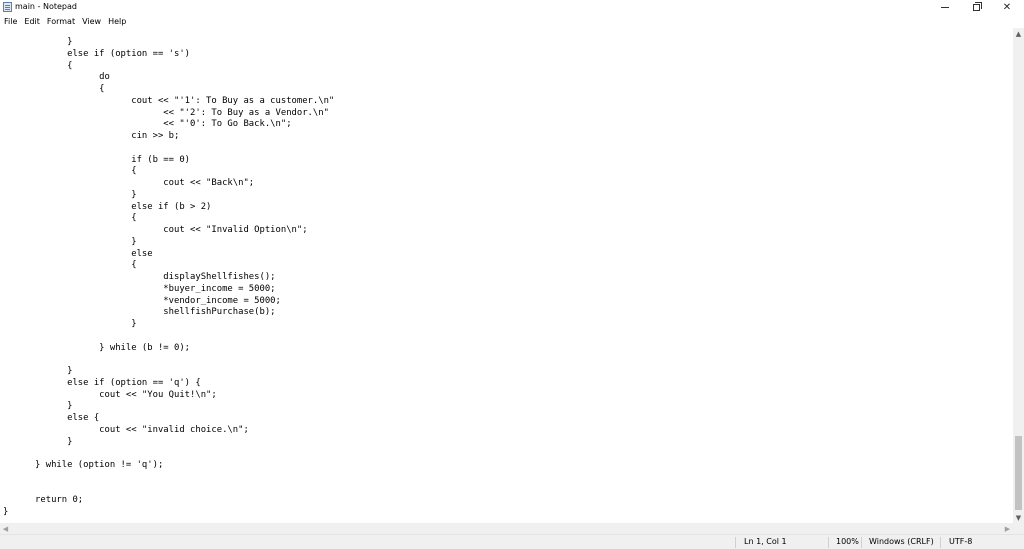 This screenshot has height=549, width=1024. I want to click on minimize-button, so click(945, 7).